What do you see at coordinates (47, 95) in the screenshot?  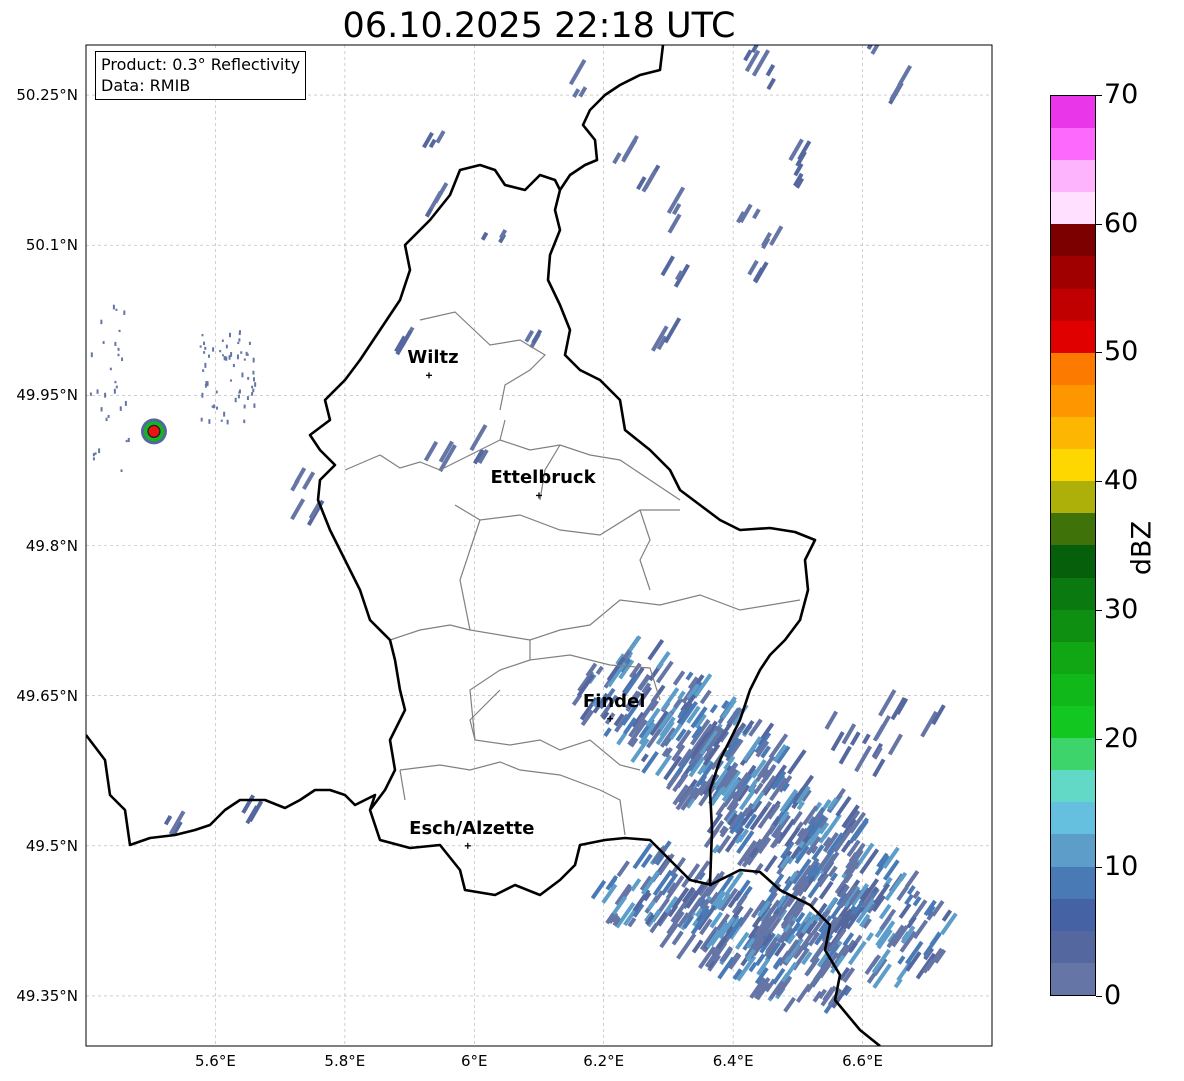 I see `lat-label: 50.25°N` at bounding box center [47, 95].